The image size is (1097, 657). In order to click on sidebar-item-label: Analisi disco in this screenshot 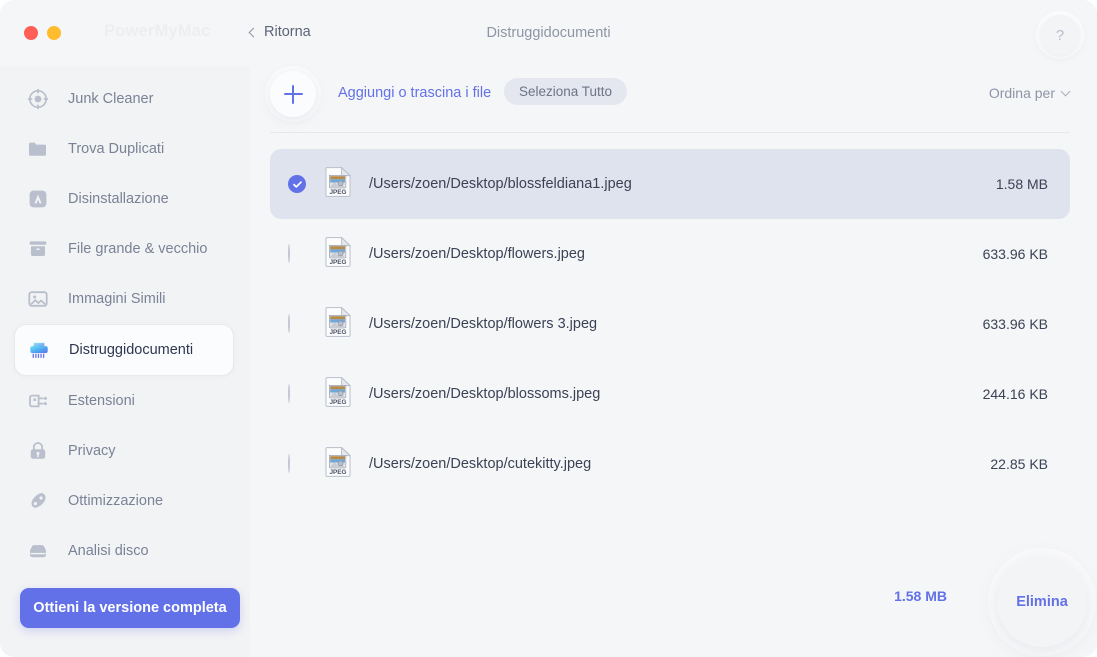, I will do `click(108, 551)`.